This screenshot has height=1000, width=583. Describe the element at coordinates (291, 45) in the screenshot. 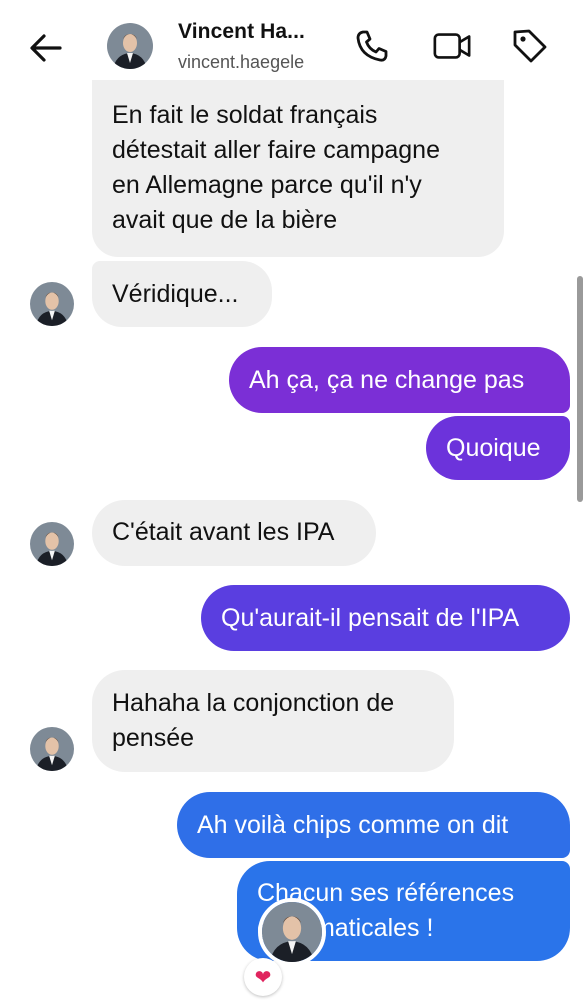

I see `chat-header: Vincent Ha... vincent.haegele` at that location.